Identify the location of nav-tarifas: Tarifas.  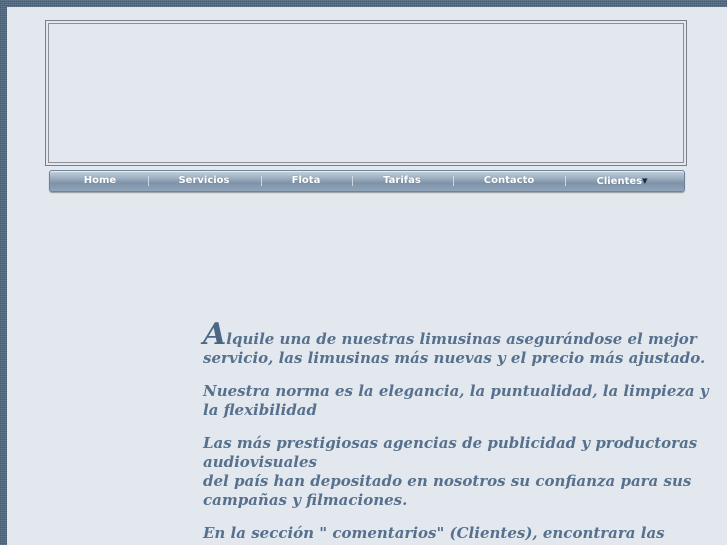
(402, 181).